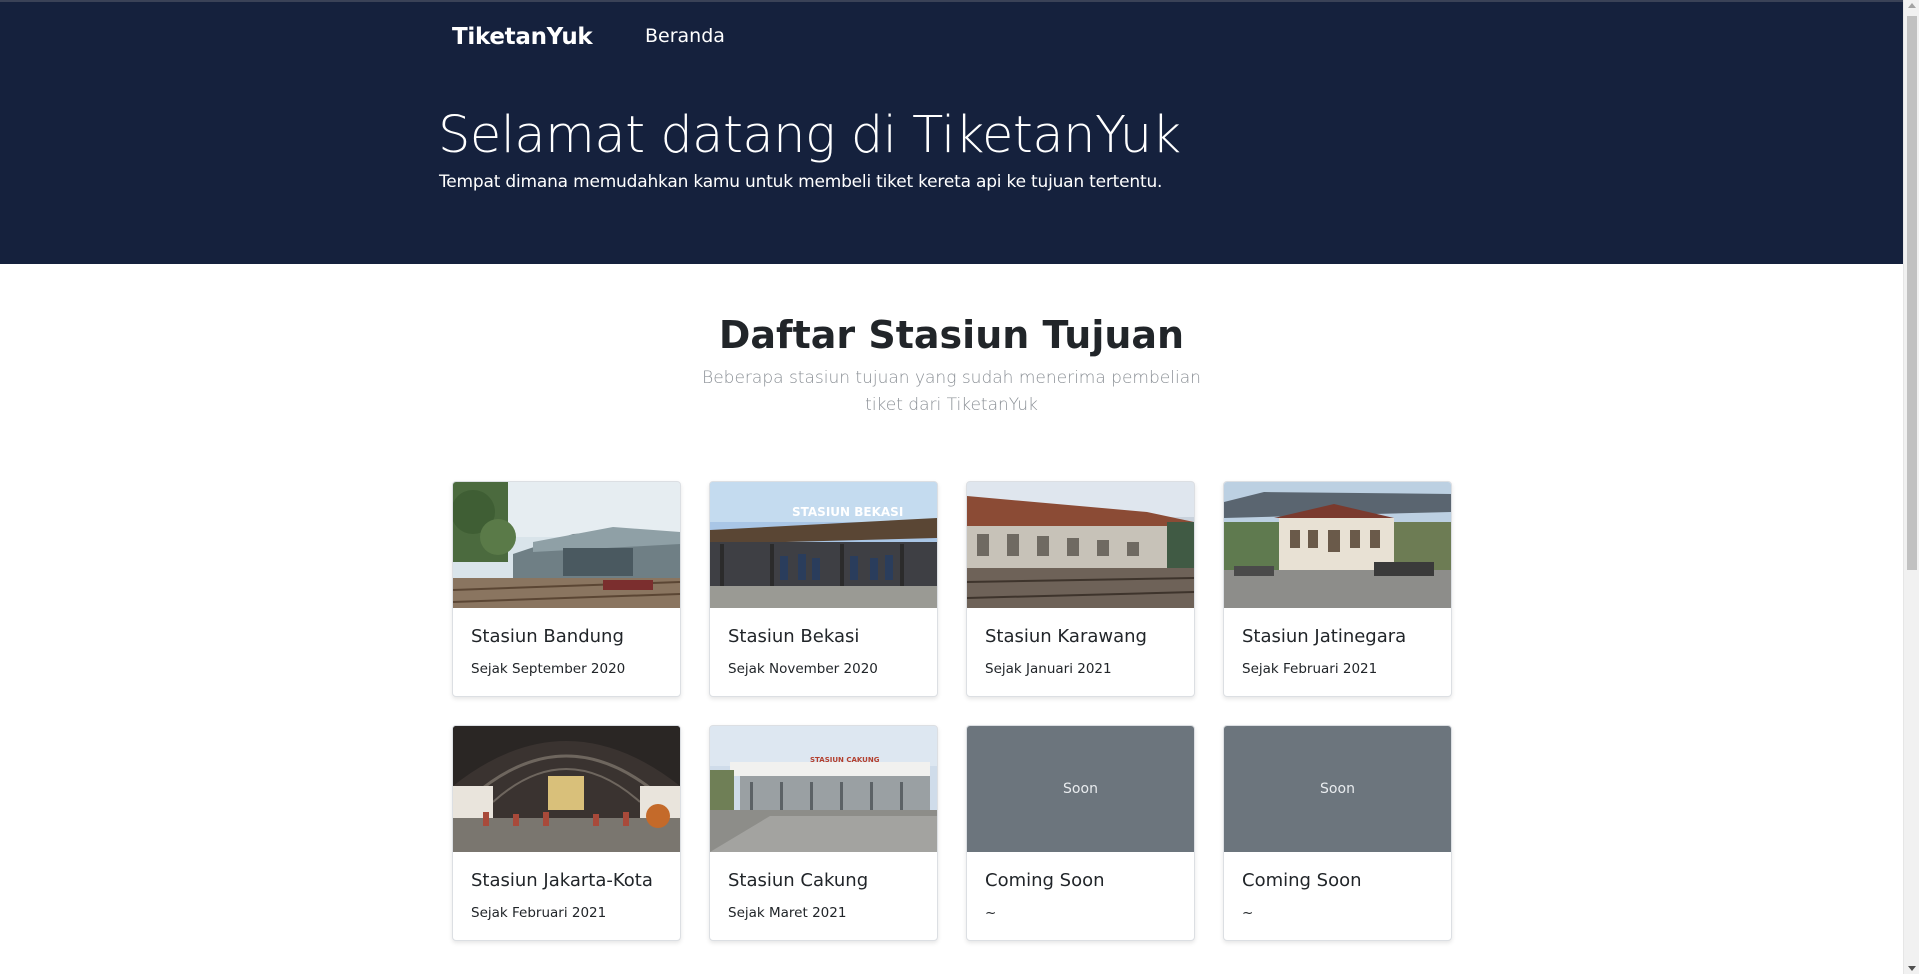 The image size is (1919, 974). I want to click on station-card-since: Sejak September 2020, so click(548, 669).